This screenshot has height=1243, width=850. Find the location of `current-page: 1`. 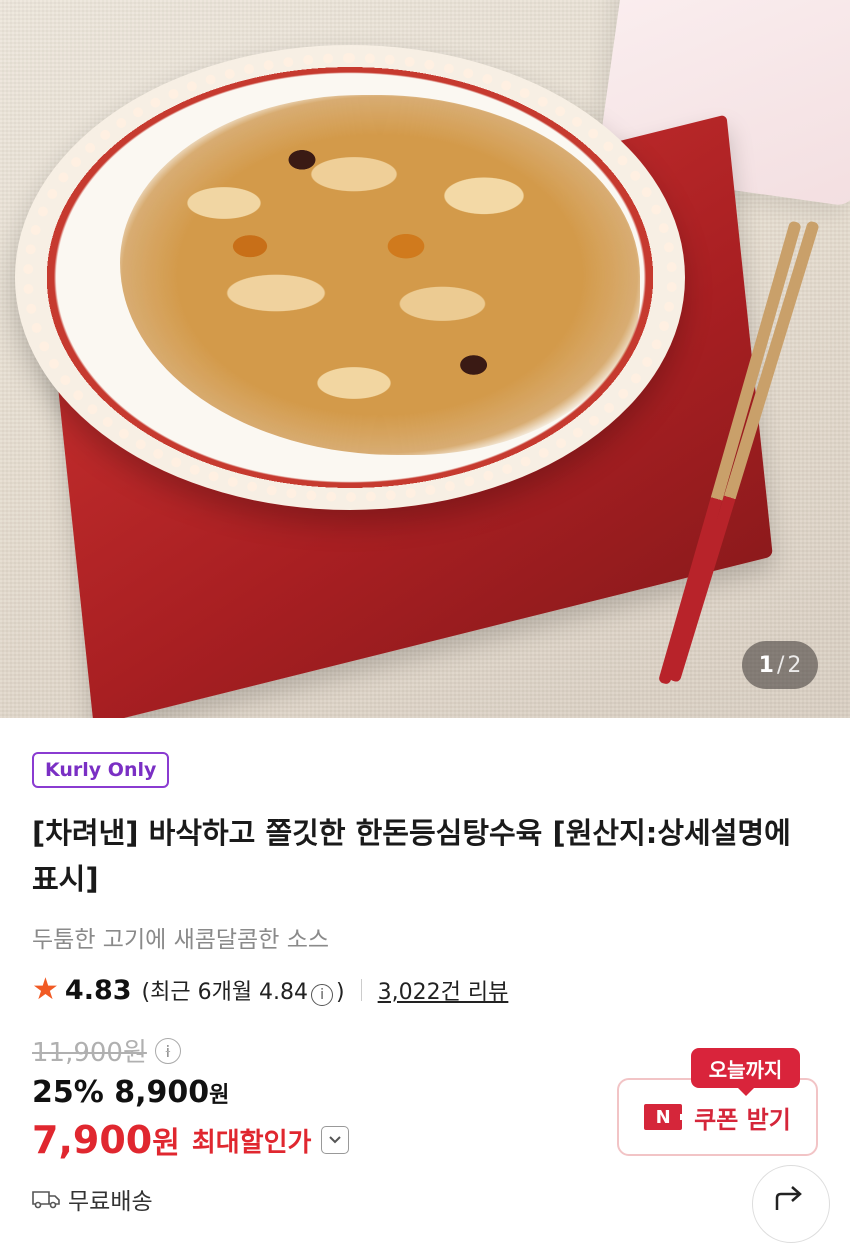

current-page: 1 is located at coordinates (766, 665).